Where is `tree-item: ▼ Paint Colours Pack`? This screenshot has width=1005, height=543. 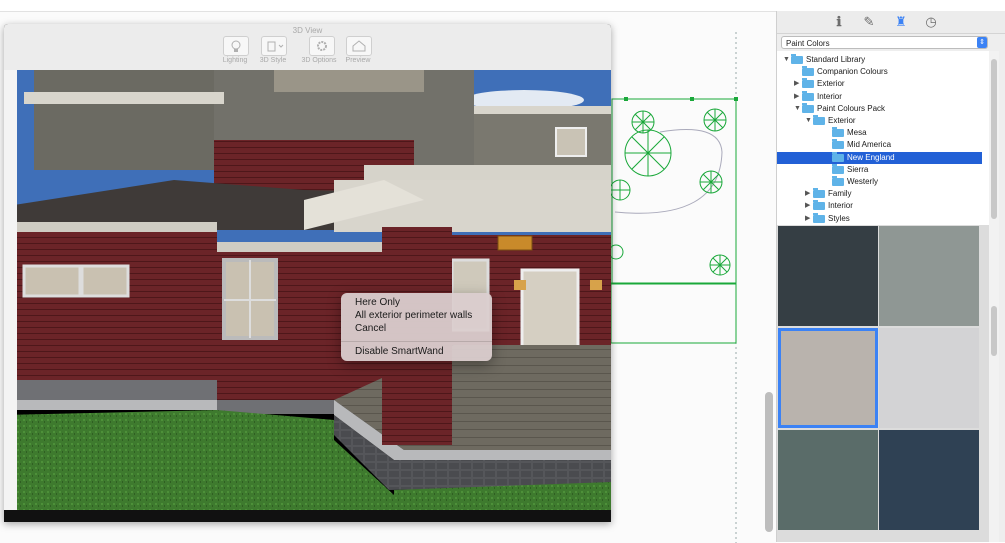
tree-item: ▼ Paint Colours Pack is located at coordinates (879, 108).